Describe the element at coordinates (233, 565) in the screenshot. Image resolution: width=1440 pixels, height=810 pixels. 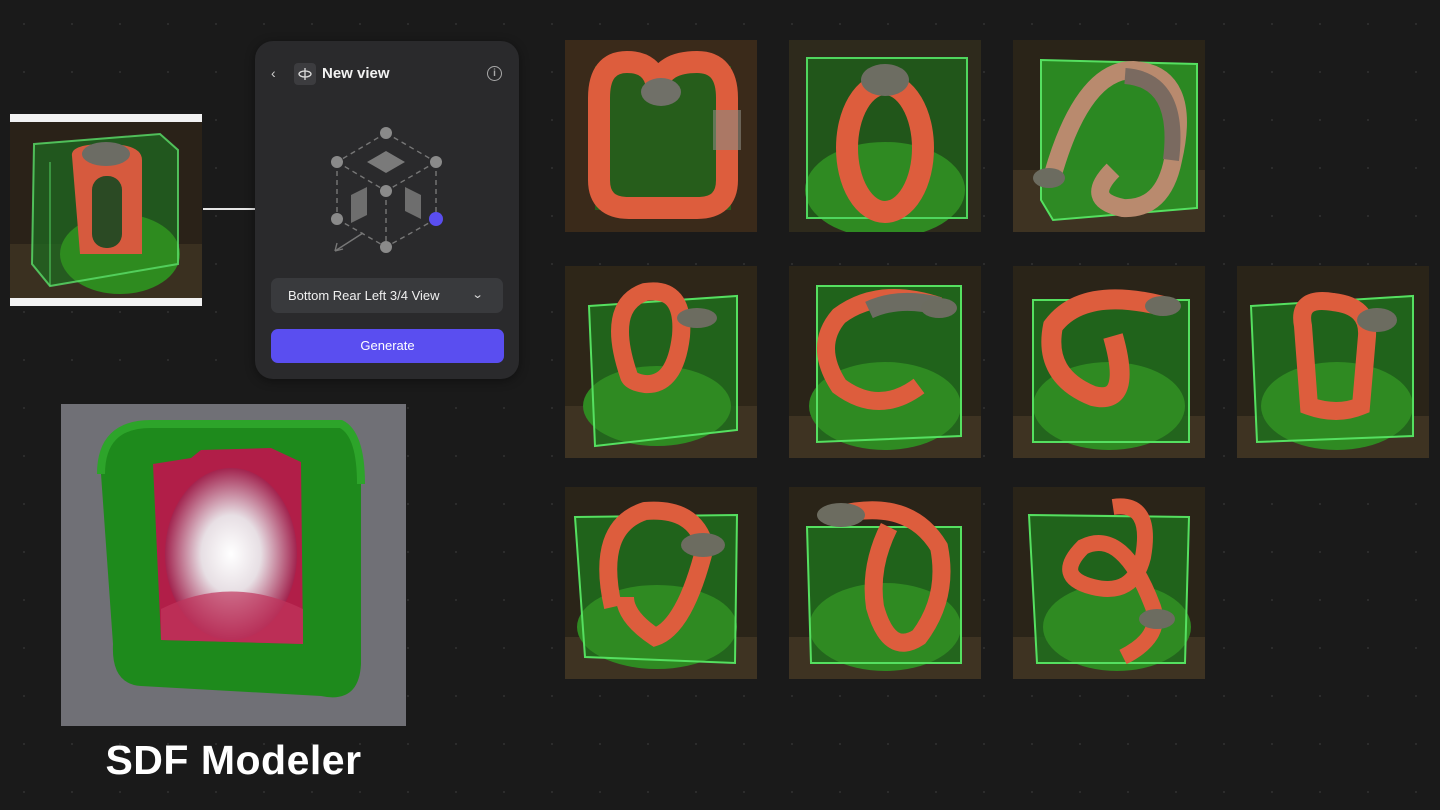
I see `sdf-model-preview` at that location.